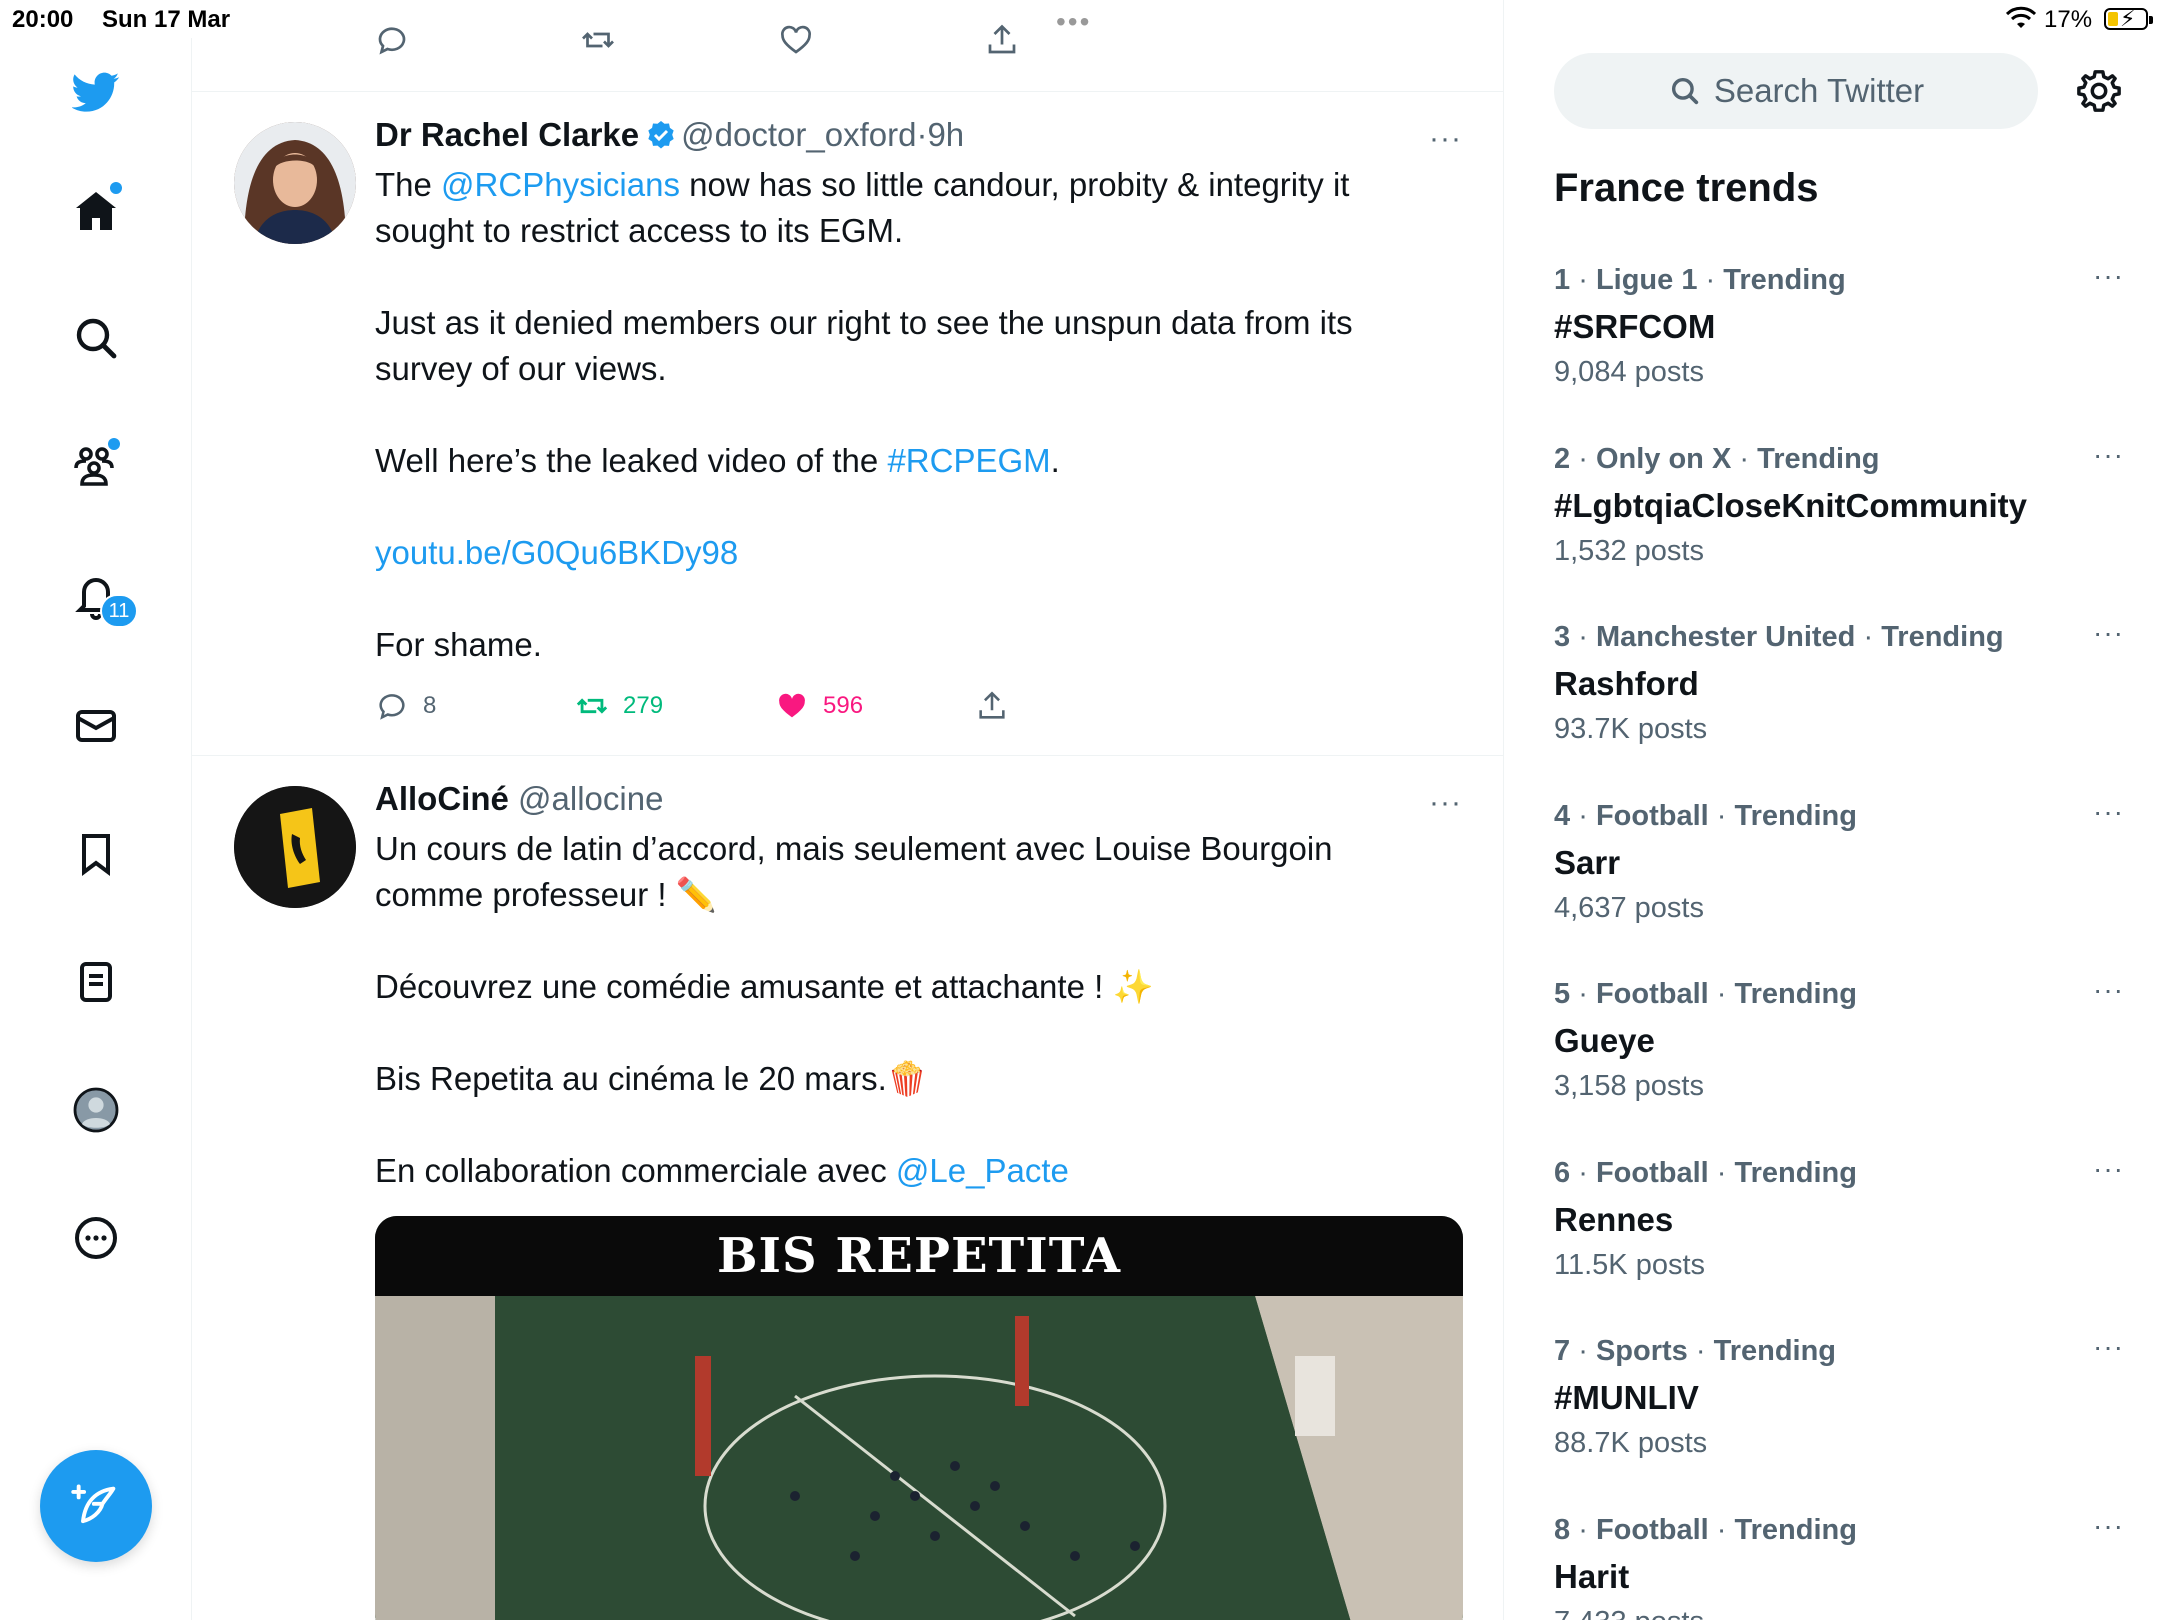 The height and width of the screenshot is (1620, 2160). Describe the element at coordinates (1725, 637) in the screenshot. I see `trend-context: Manchester United` at that location.